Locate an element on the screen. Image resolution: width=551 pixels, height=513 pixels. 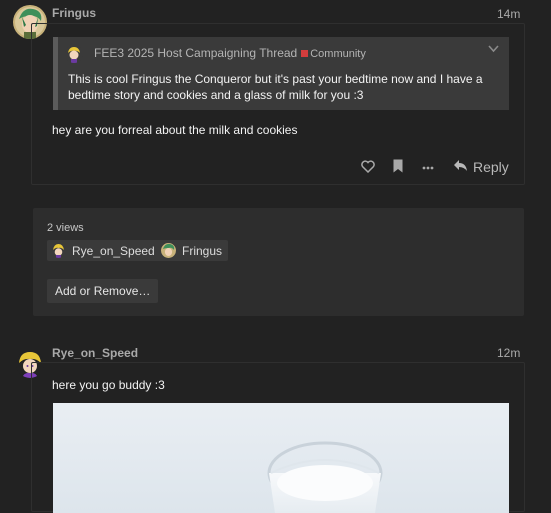
post-time: 14m is located at coordinates (508, 14).